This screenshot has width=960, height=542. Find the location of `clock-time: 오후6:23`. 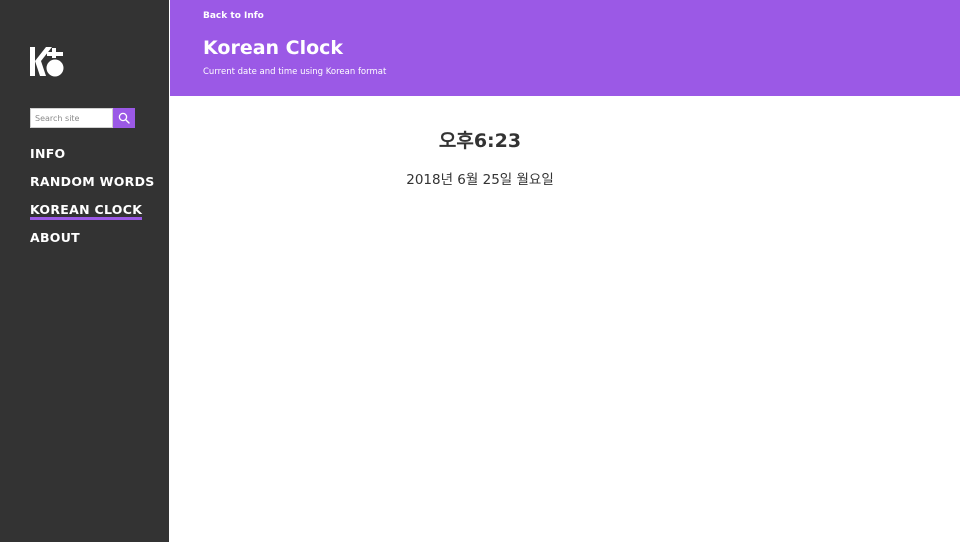

clock-time: 오후6:23 is located at coordinates (480, 141).